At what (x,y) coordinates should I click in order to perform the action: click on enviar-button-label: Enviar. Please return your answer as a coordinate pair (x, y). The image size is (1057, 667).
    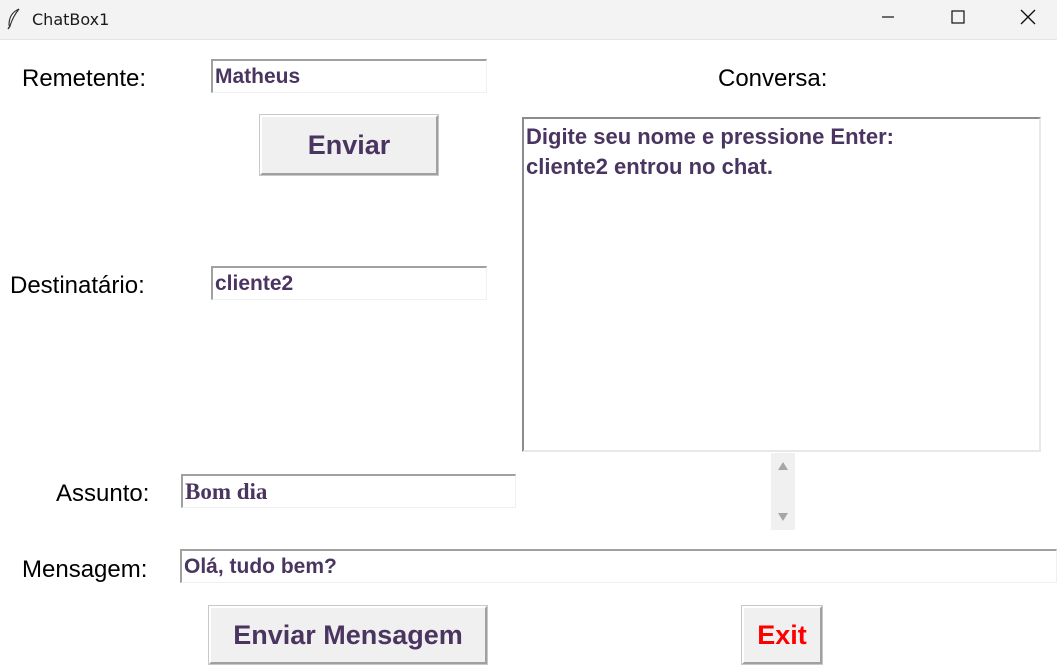
    Looking at the image, I should click on (349, 144).